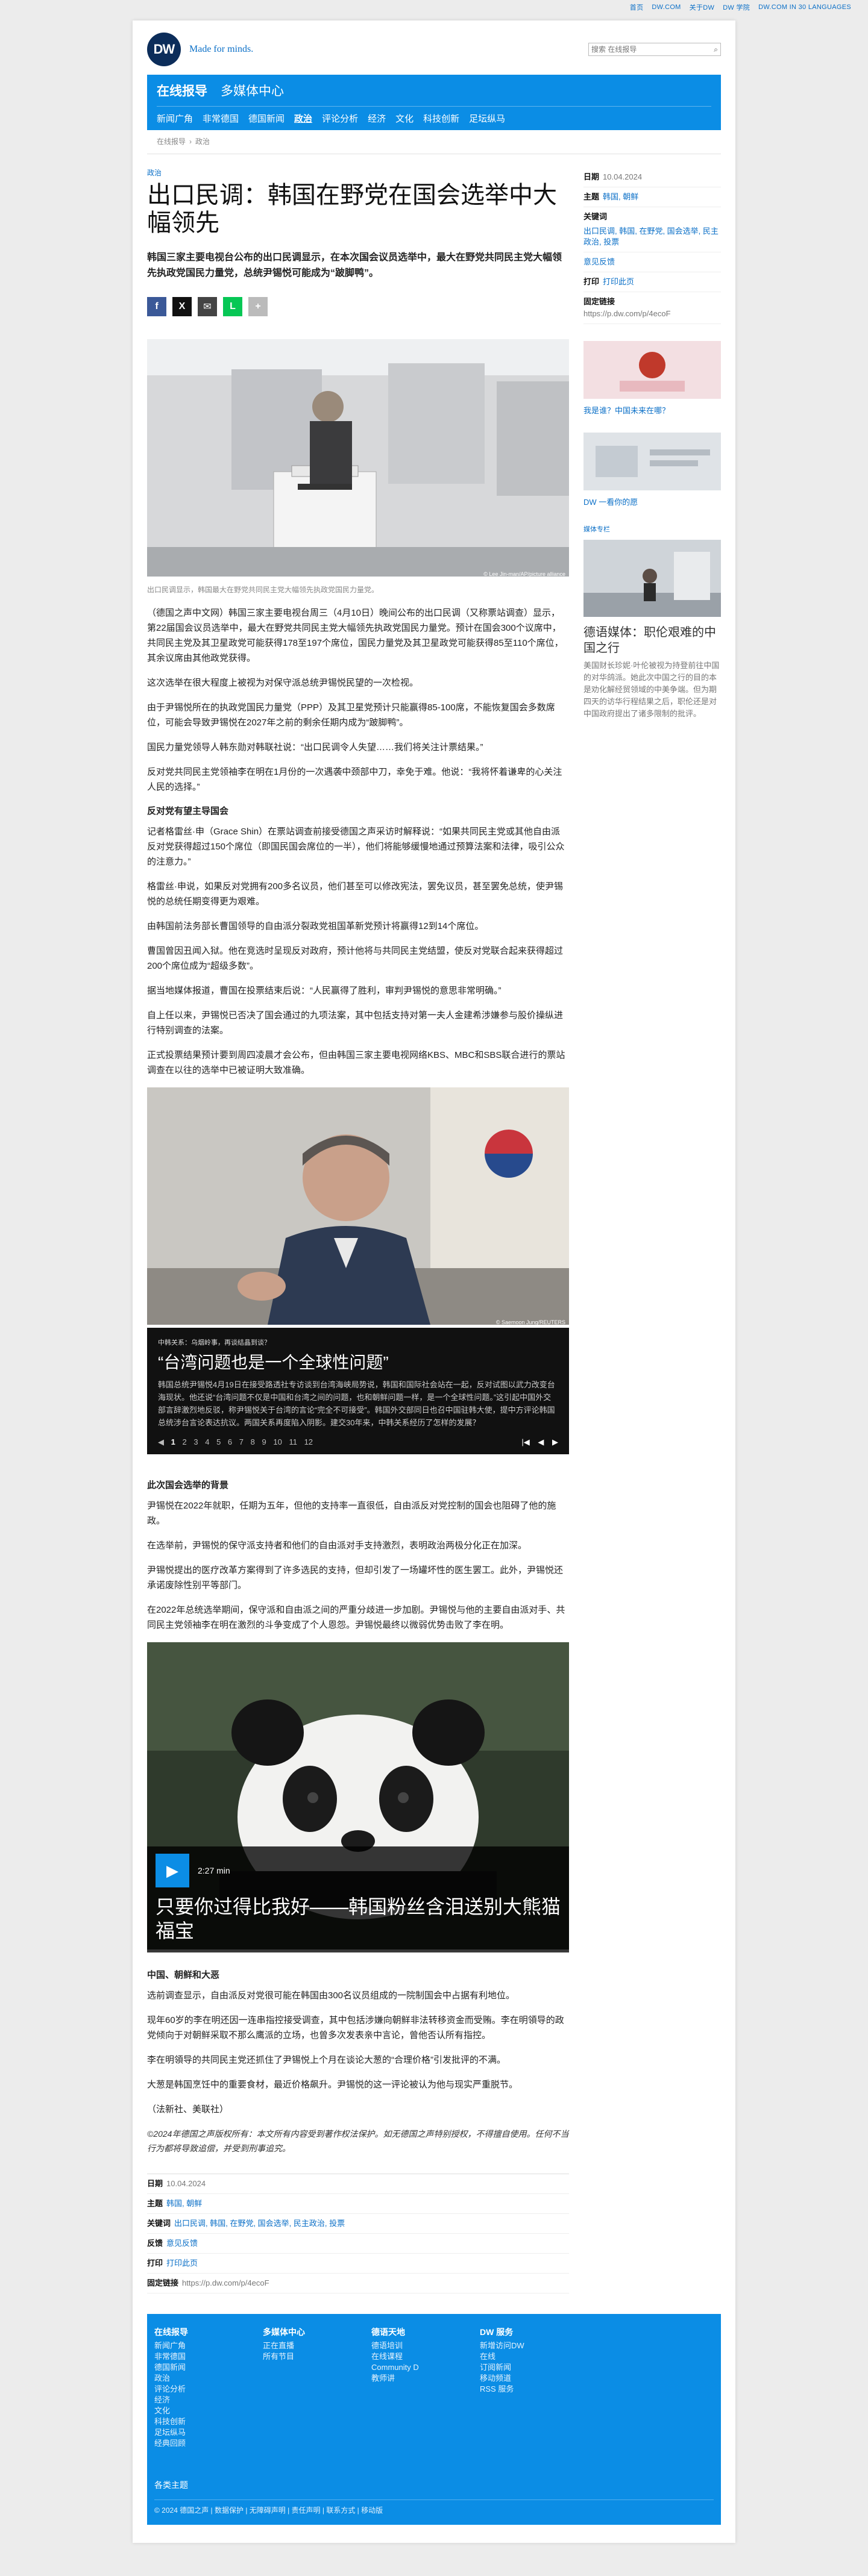 The image size is (868, 2576). Describe the element at coordinates (252, 90) in the screenshot. I see `nav-multimedia: 多媒体中心` at that location.